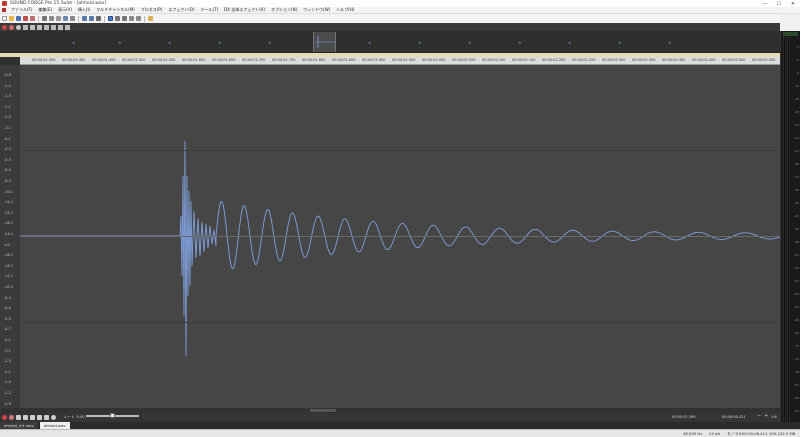  I want to click on meter-channel-left, so click(784, 231).